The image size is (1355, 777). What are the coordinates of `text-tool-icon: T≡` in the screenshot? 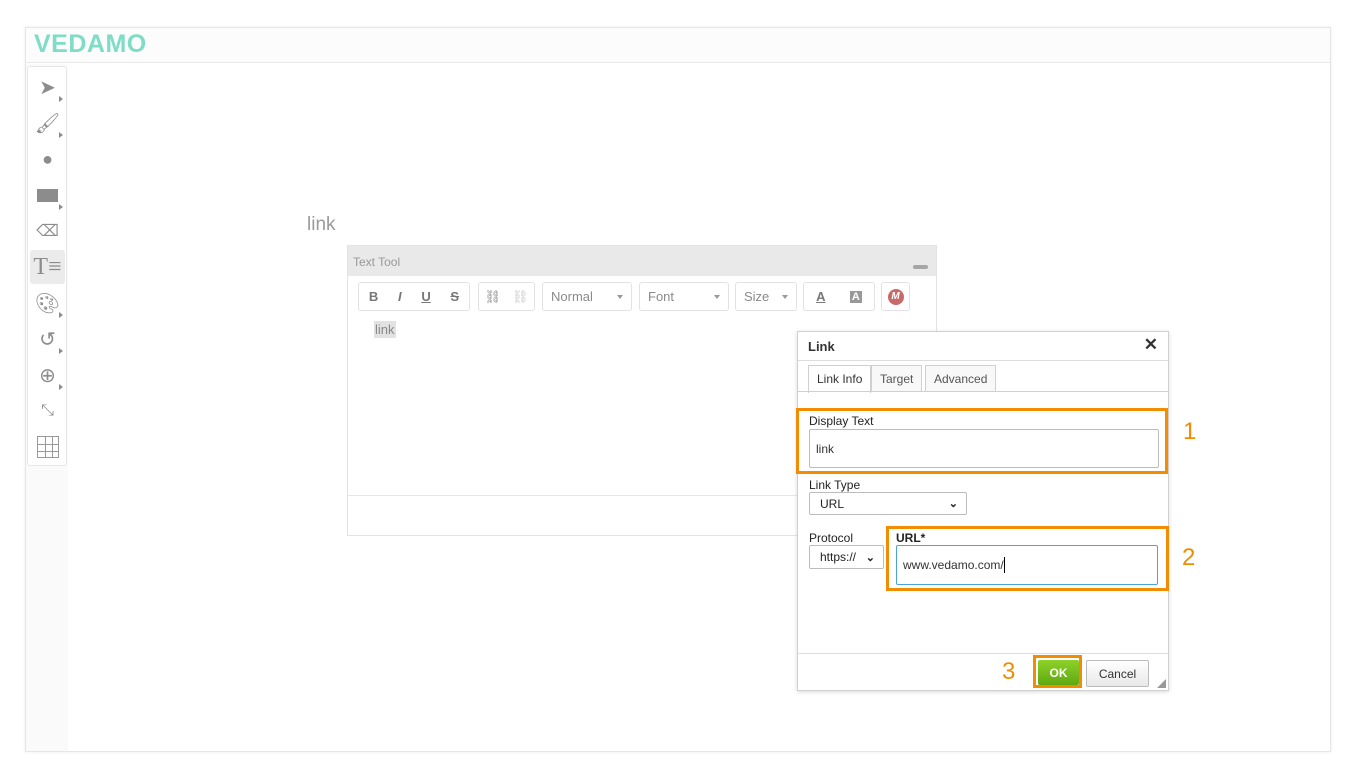 It's located at (47, 266).